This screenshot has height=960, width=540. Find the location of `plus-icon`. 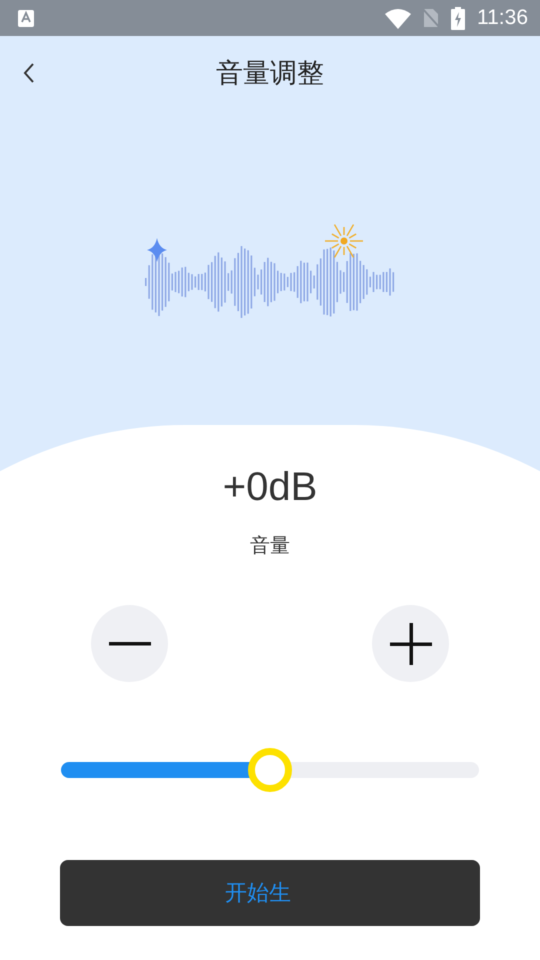

plus-icon is located at coordinates (411, 643).